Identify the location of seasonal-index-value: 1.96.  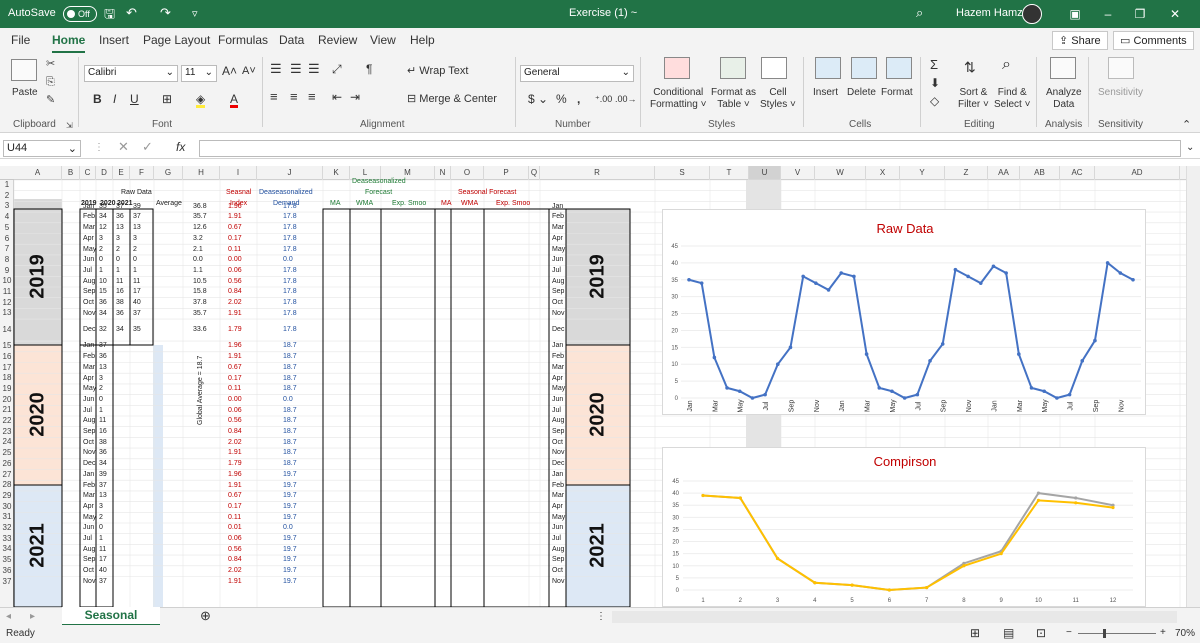
(235, 206).